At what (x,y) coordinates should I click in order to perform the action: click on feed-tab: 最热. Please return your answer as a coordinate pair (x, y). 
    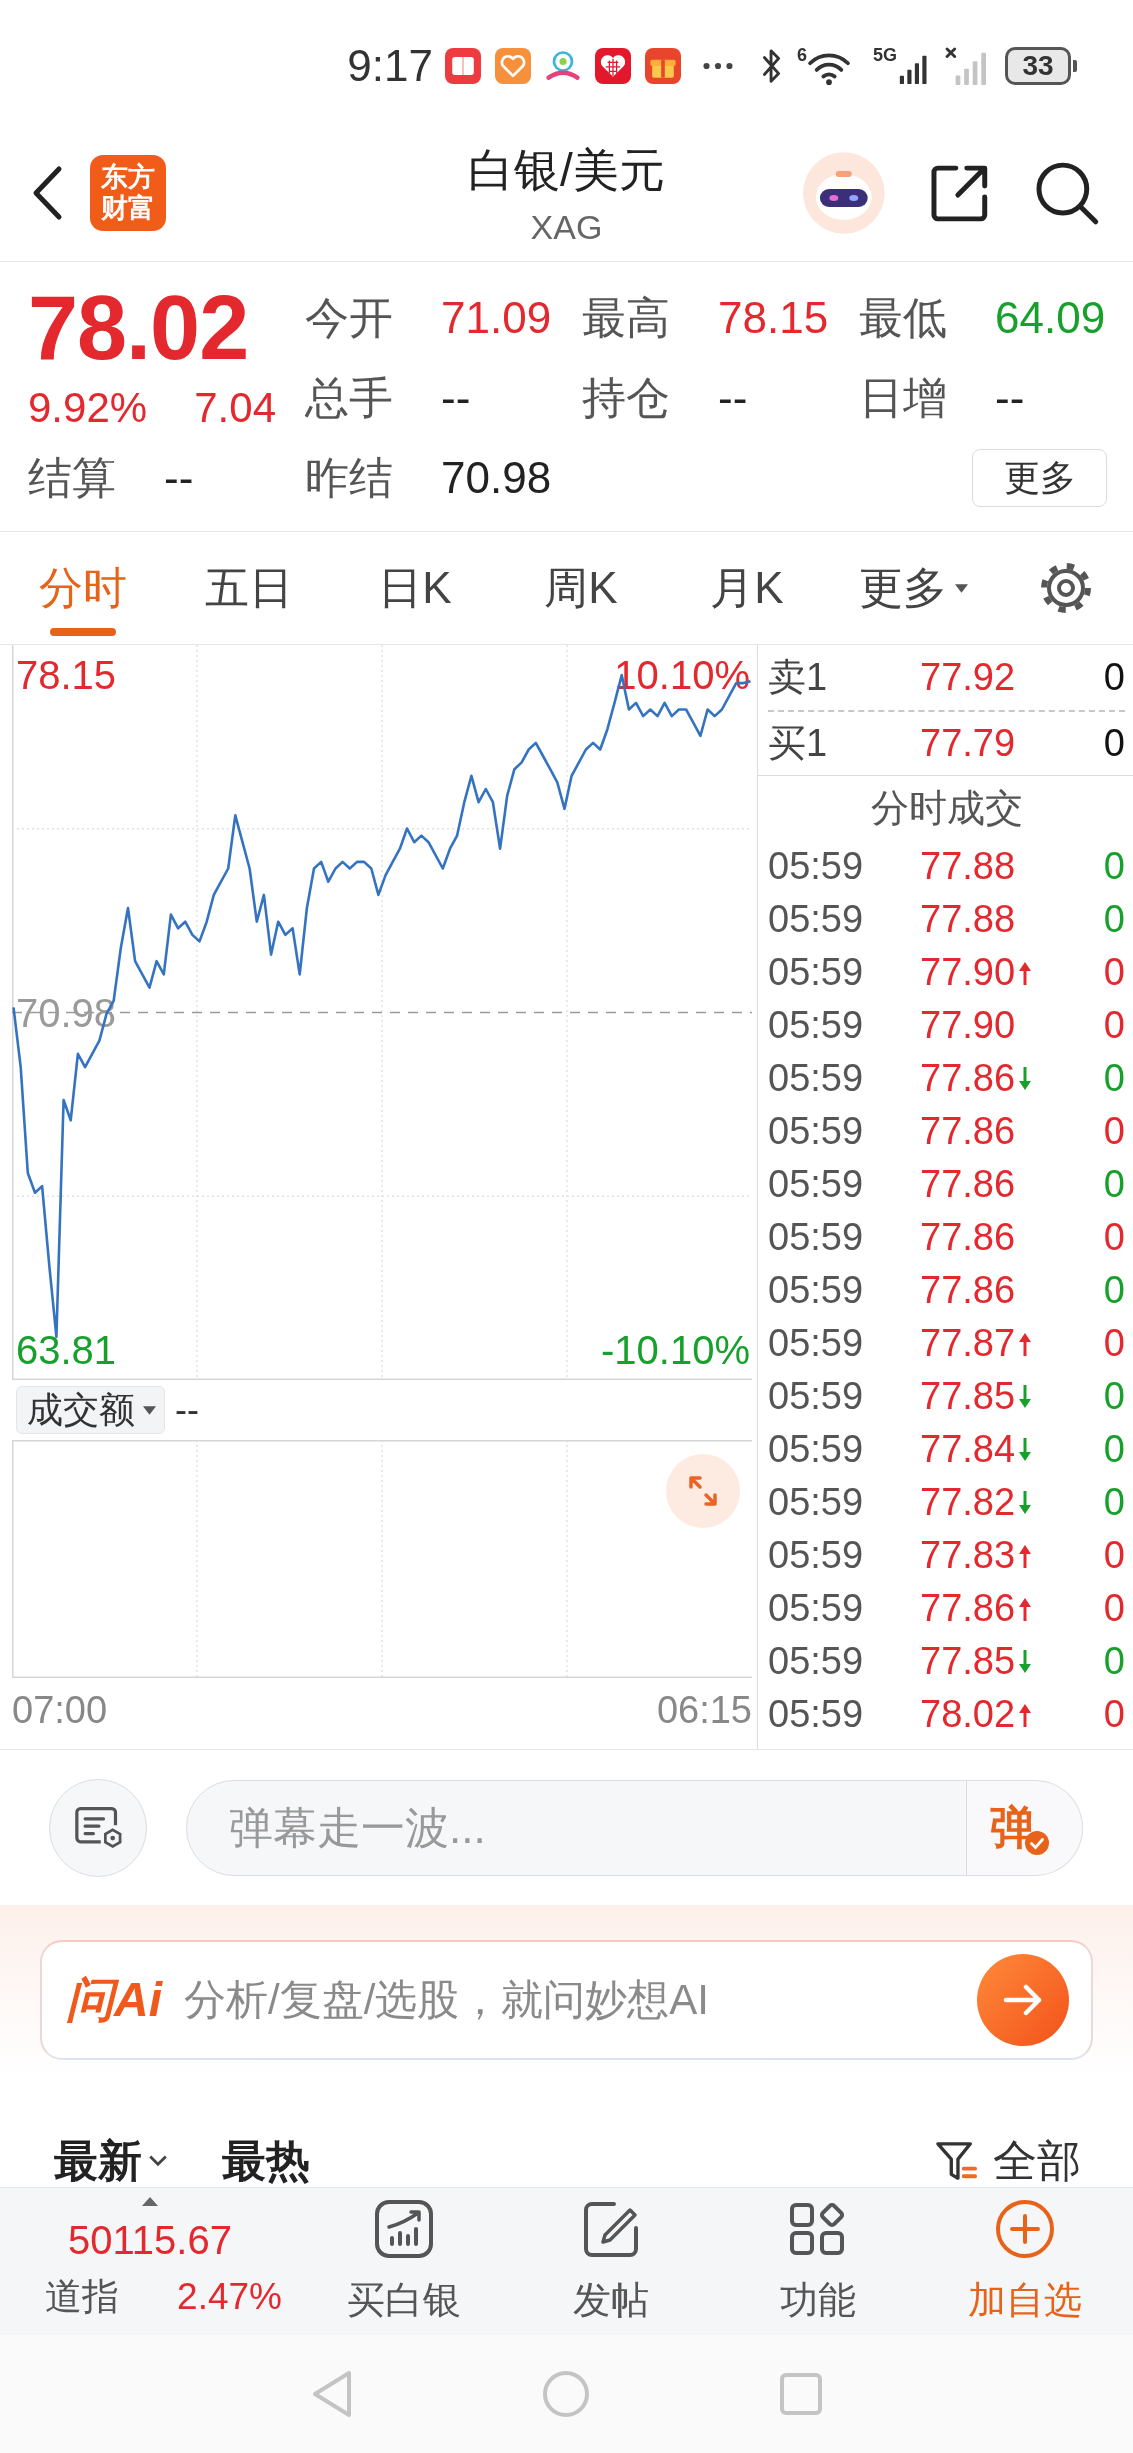
    Looking at the image, I should click on (266, 2161).